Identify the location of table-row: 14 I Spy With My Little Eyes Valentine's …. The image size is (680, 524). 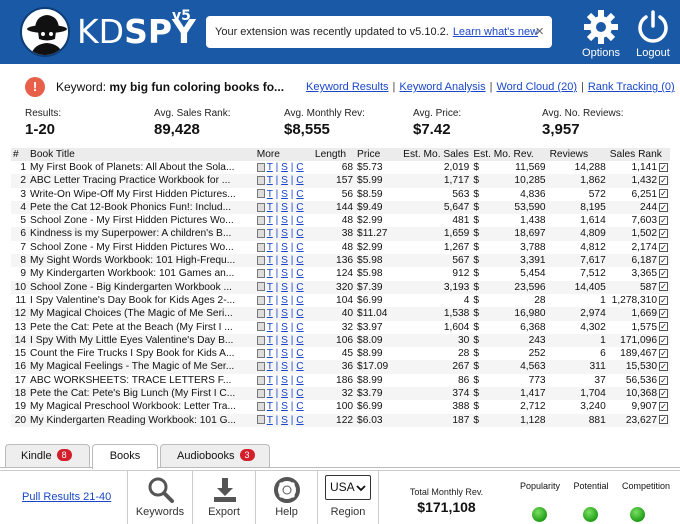
(340, 340).